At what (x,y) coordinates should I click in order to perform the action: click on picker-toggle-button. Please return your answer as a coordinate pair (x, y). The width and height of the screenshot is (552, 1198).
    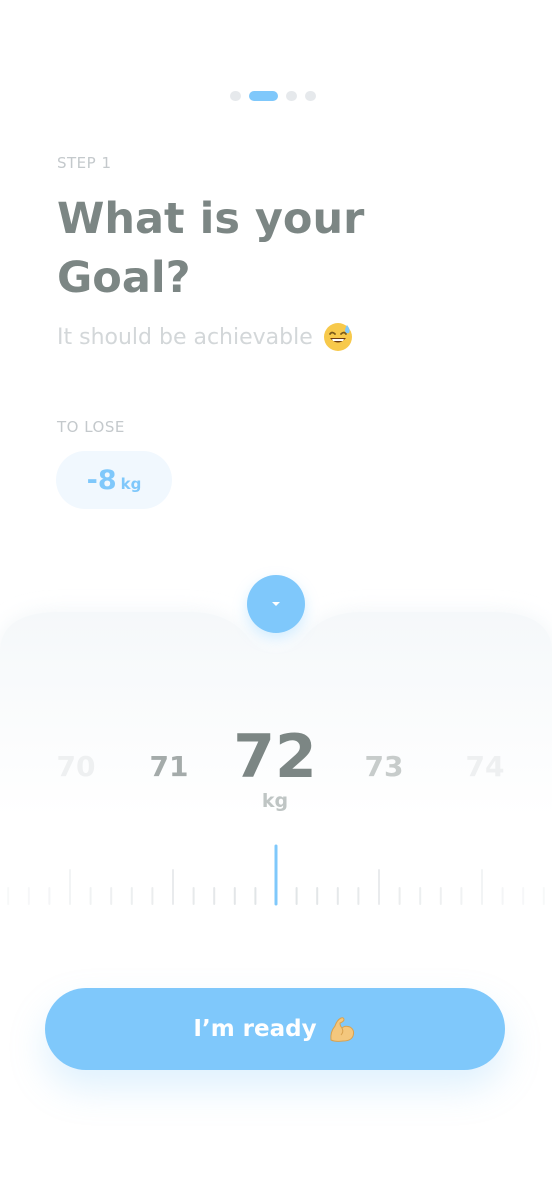
    Looking at the image, I should click on (276, 604).